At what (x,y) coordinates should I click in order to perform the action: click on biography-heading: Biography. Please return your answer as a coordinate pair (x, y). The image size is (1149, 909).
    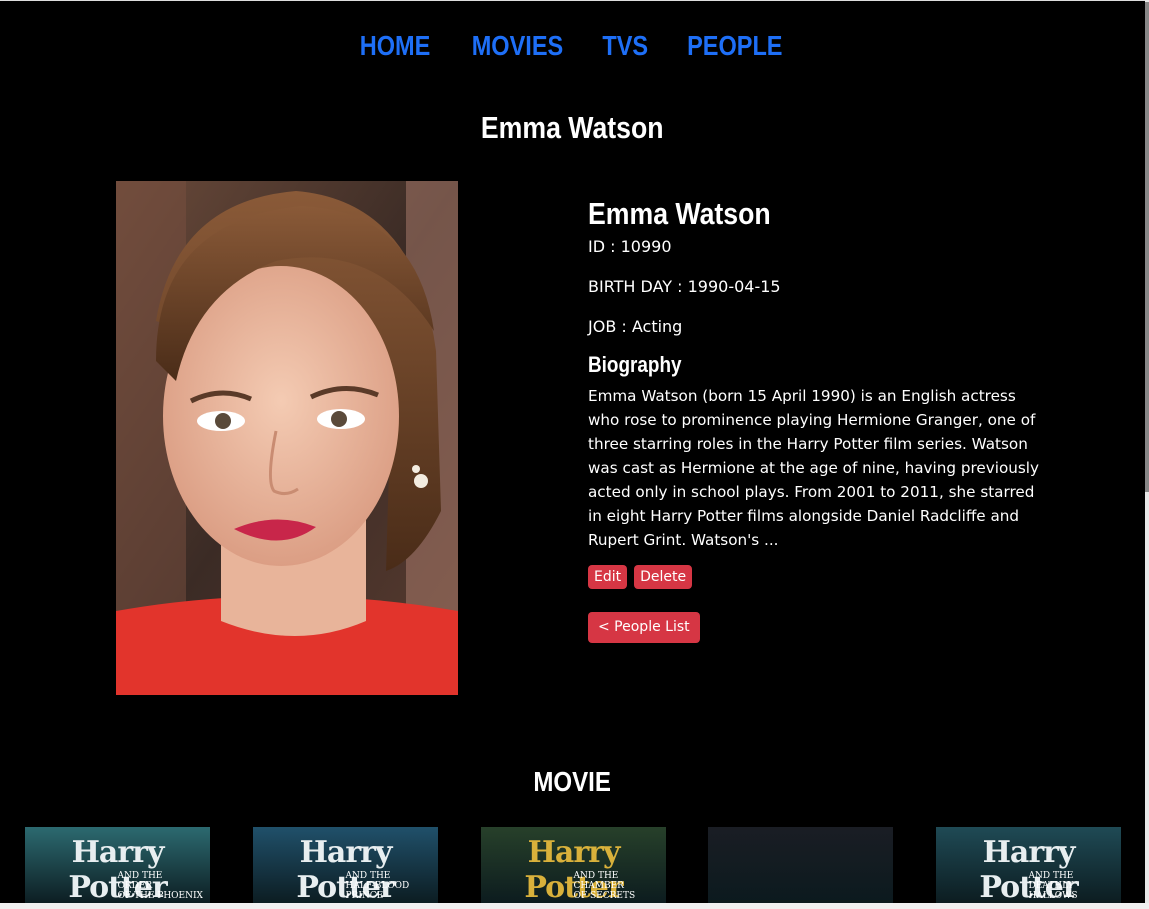
    Looking at the image, I should click on (823, 365).